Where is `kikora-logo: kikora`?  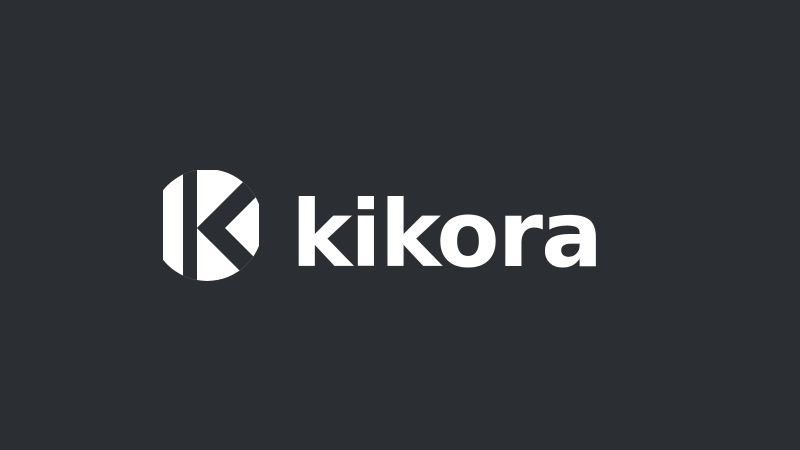
kikora-logo: kikora is located at coordinates (393, 226).